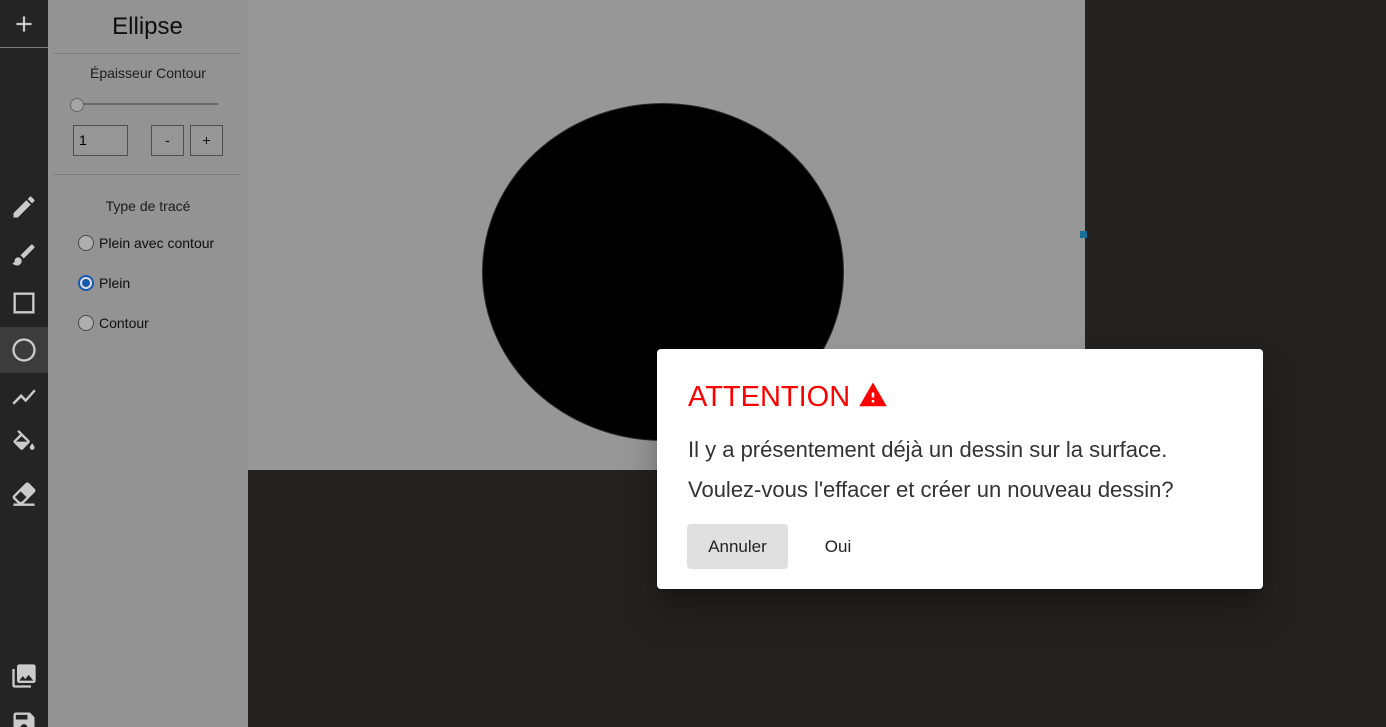  What do you see at coordinates (769, 397) in the screenshot?
I see `dialog-title-text: ATTENTION` at bounding box center [769, 397].